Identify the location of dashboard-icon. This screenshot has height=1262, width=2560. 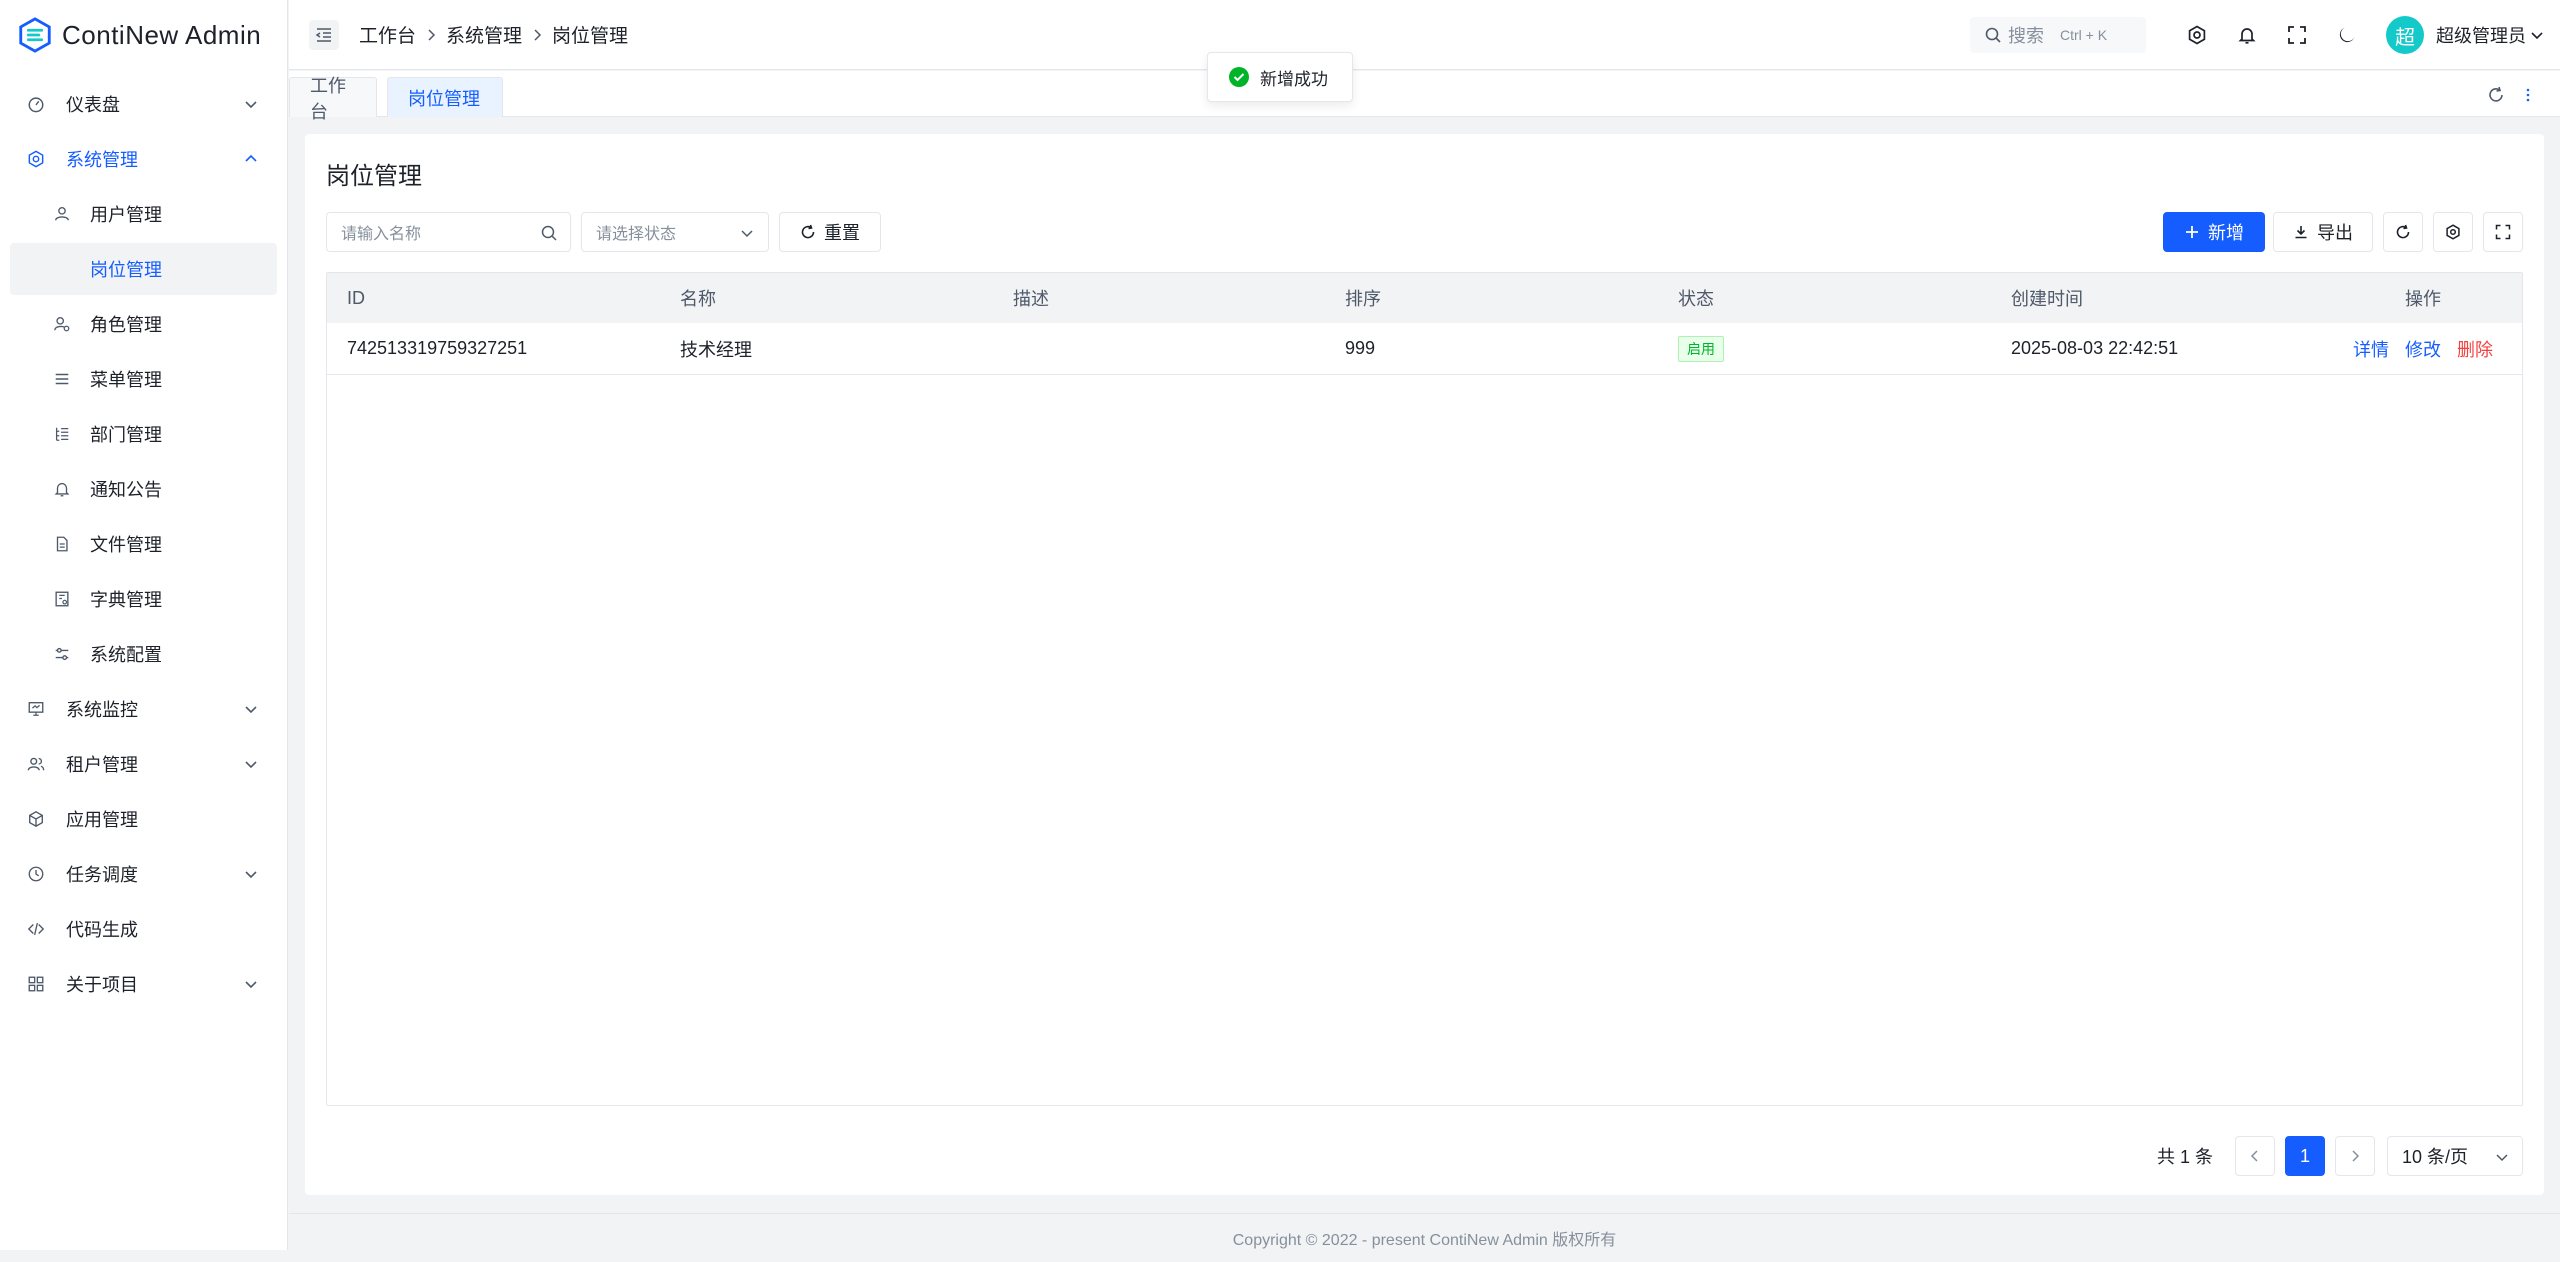
(36, 104).